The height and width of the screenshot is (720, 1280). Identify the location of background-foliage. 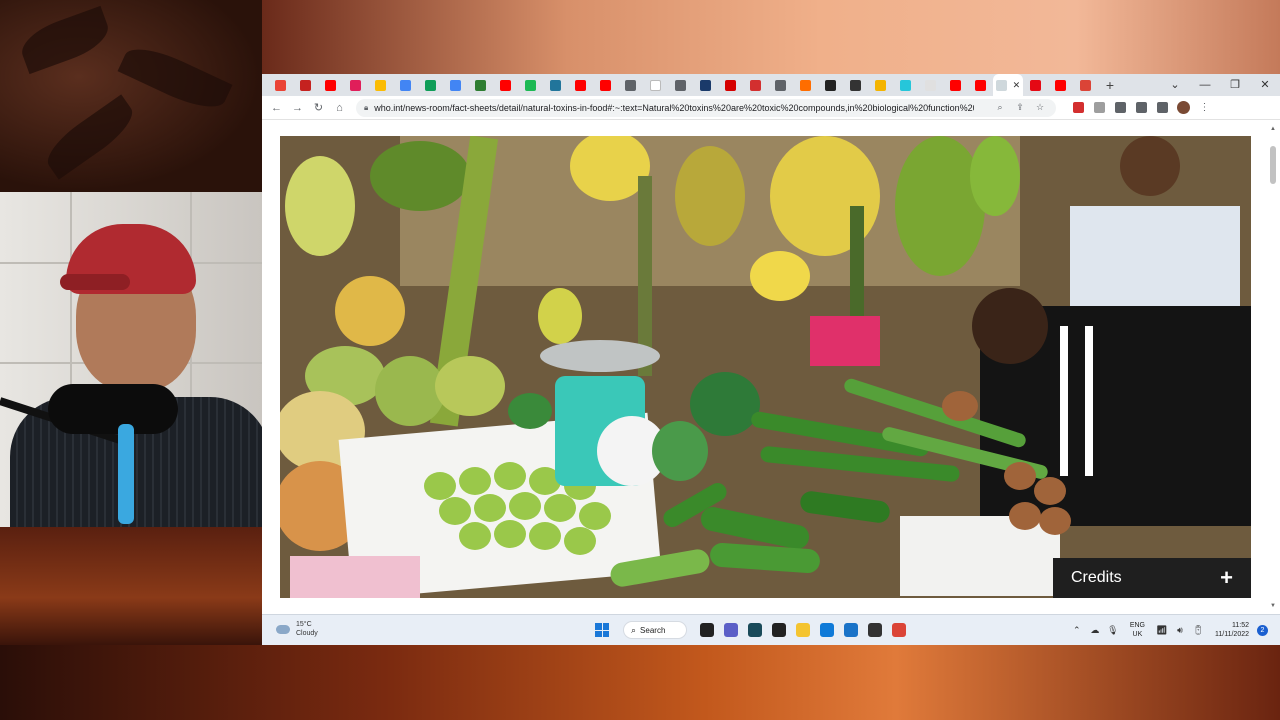
(131, 96).